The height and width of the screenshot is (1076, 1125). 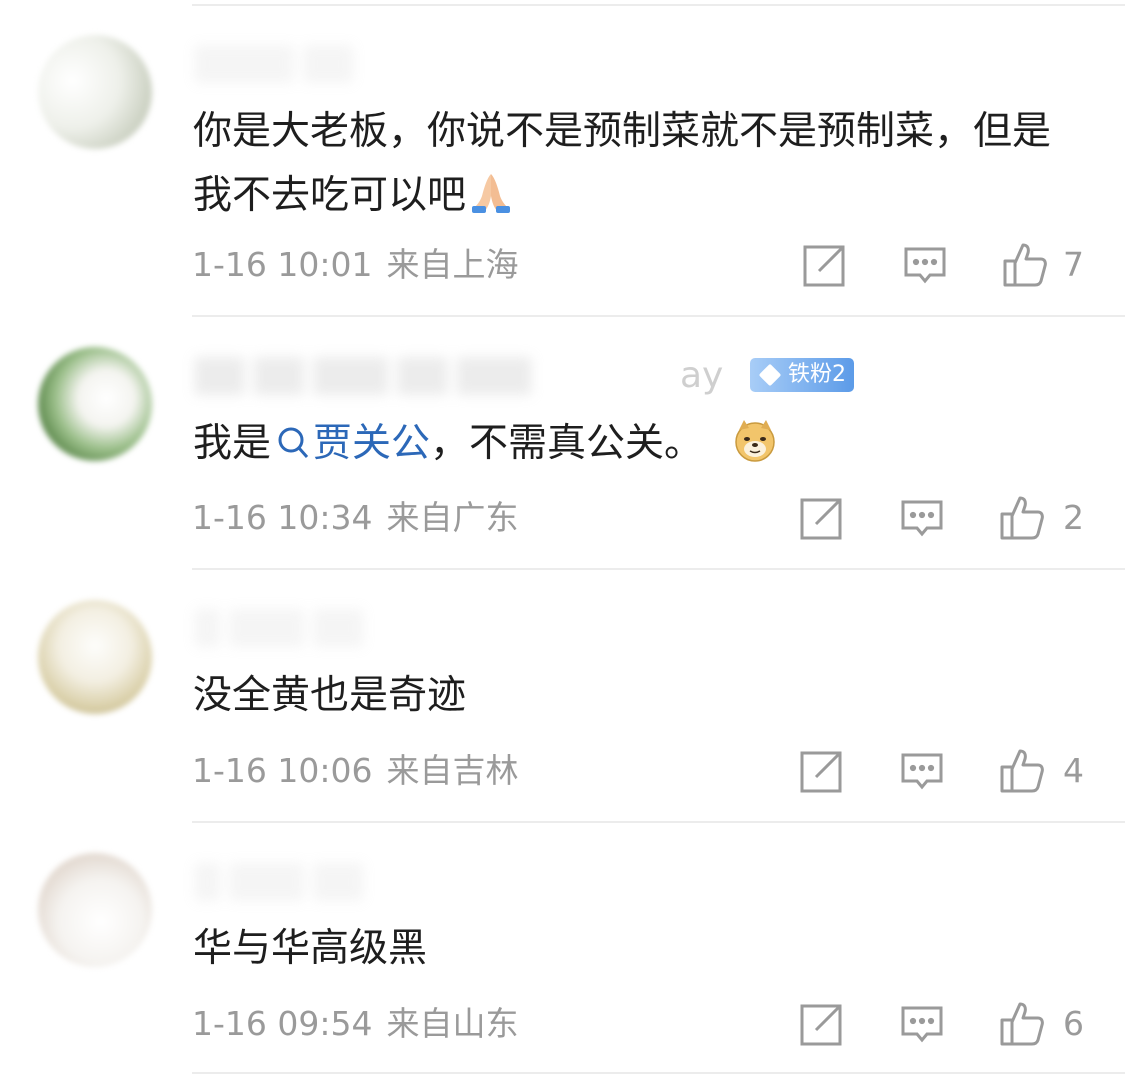 I want to click on comment-date: 1-16 09:54, so click(x=282, y=1023).